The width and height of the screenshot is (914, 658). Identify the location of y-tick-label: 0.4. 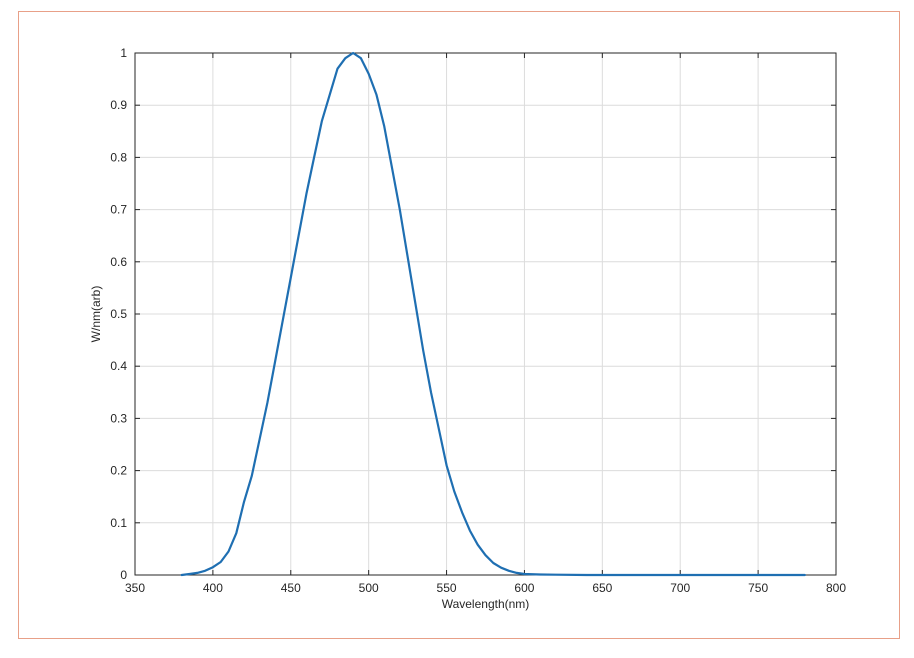
(118, 366).